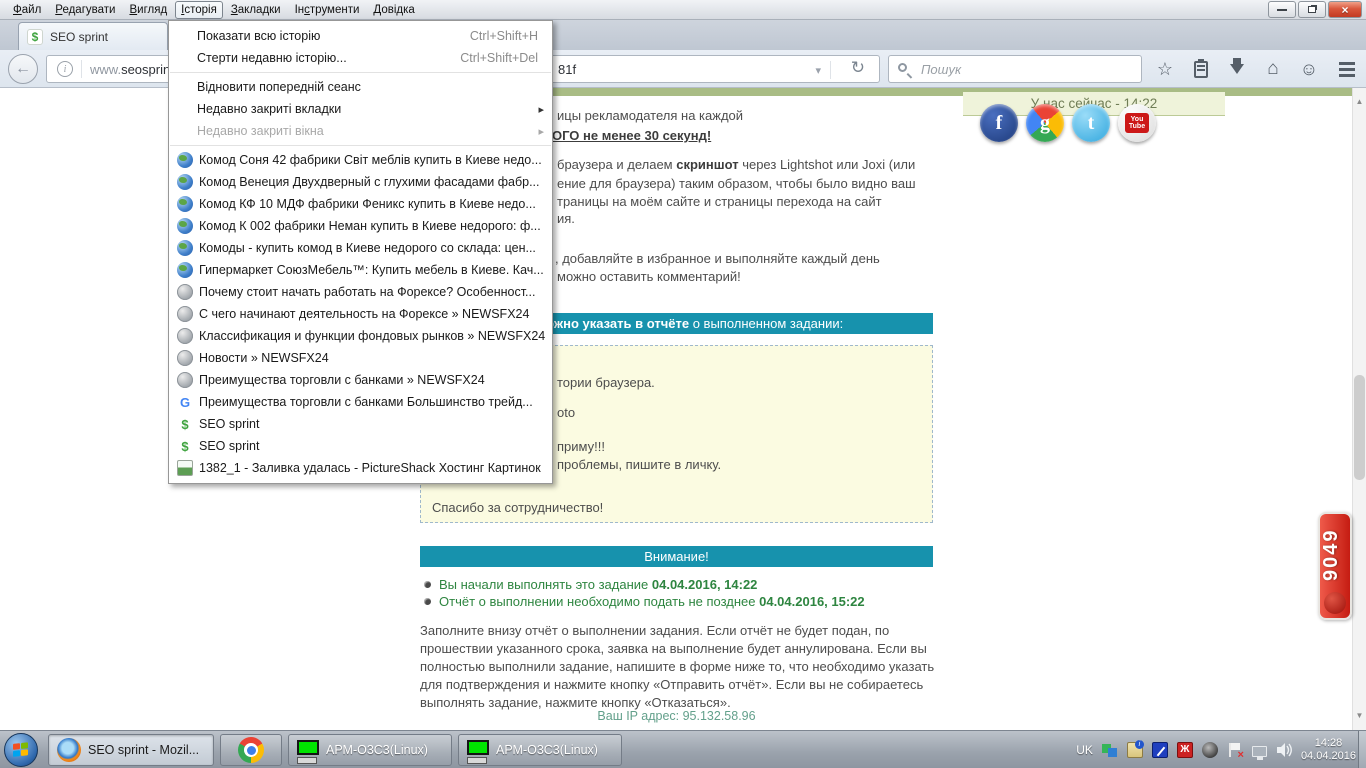  Describe the element at coordinates (360, 131) in the screenshot. I see `history-menu-session-item: Недавно закриті вікна` at that location.